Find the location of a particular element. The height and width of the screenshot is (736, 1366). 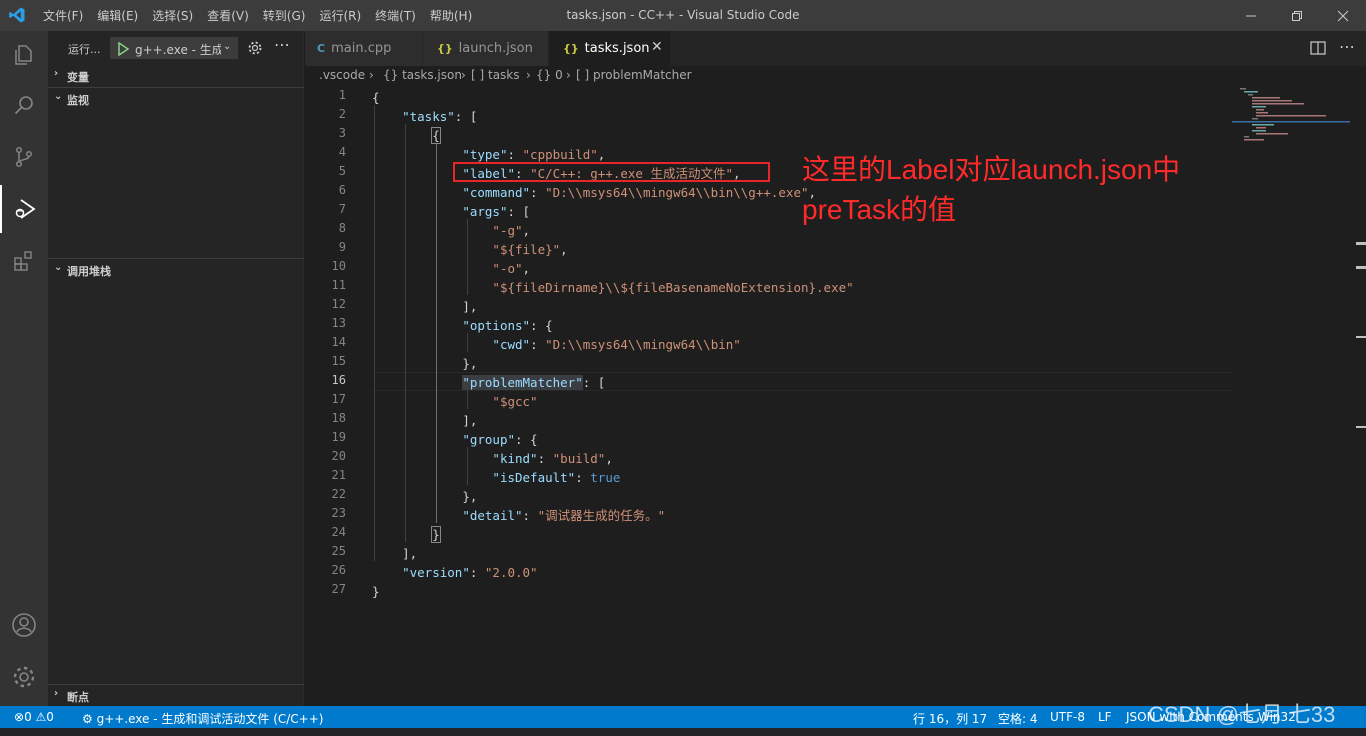

close-window-button is located at coordinates (1343, 15).